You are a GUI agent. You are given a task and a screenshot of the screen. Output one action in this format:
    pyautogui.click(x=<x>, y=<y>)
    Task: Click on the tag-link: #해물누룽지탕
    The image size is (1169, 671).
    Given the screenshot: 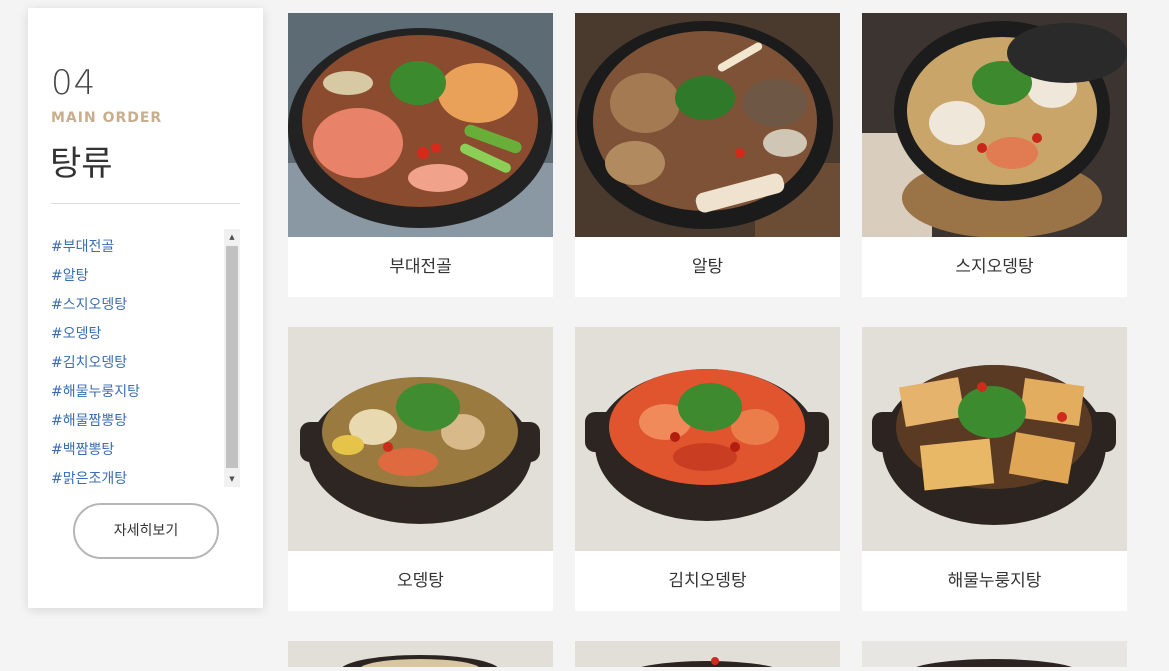 What is the action you would take?
    pyautogui.click(x=145, y=392)
    